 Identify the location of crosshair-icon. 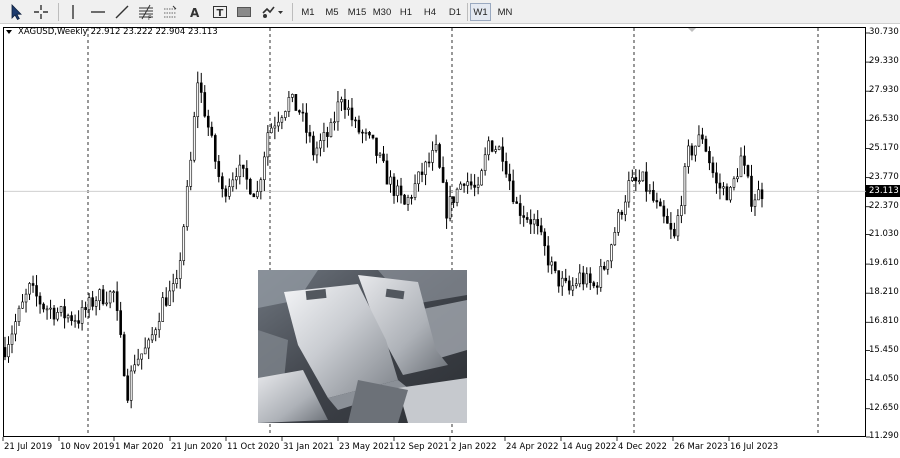
(41, 12).